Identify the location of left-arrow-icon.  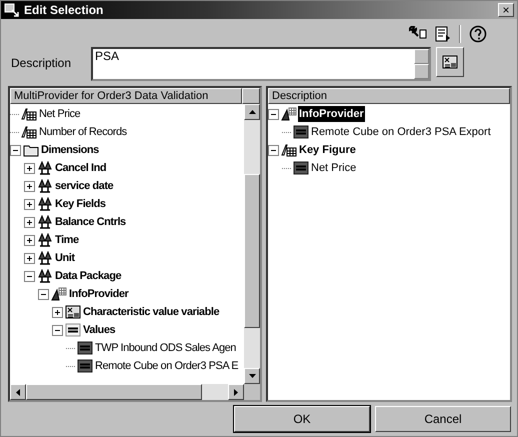
(18, 392).